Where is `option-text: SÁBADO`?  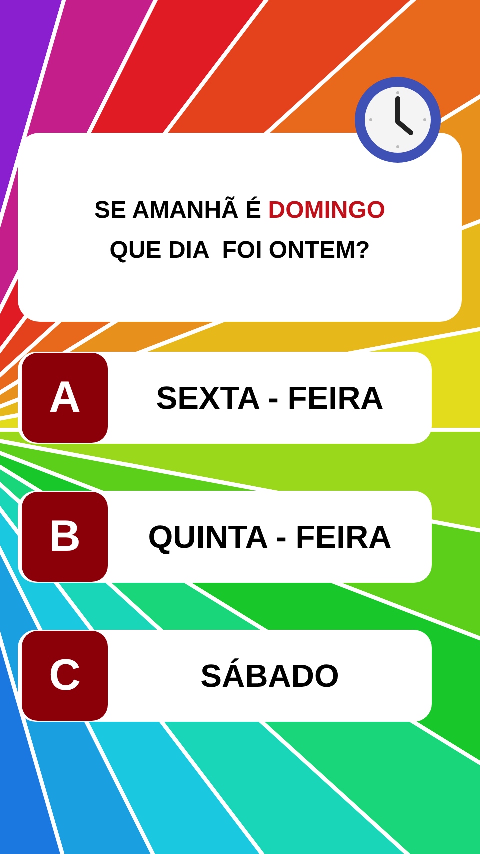 option-text: SÁBADO is located at coordinates (270, 676).